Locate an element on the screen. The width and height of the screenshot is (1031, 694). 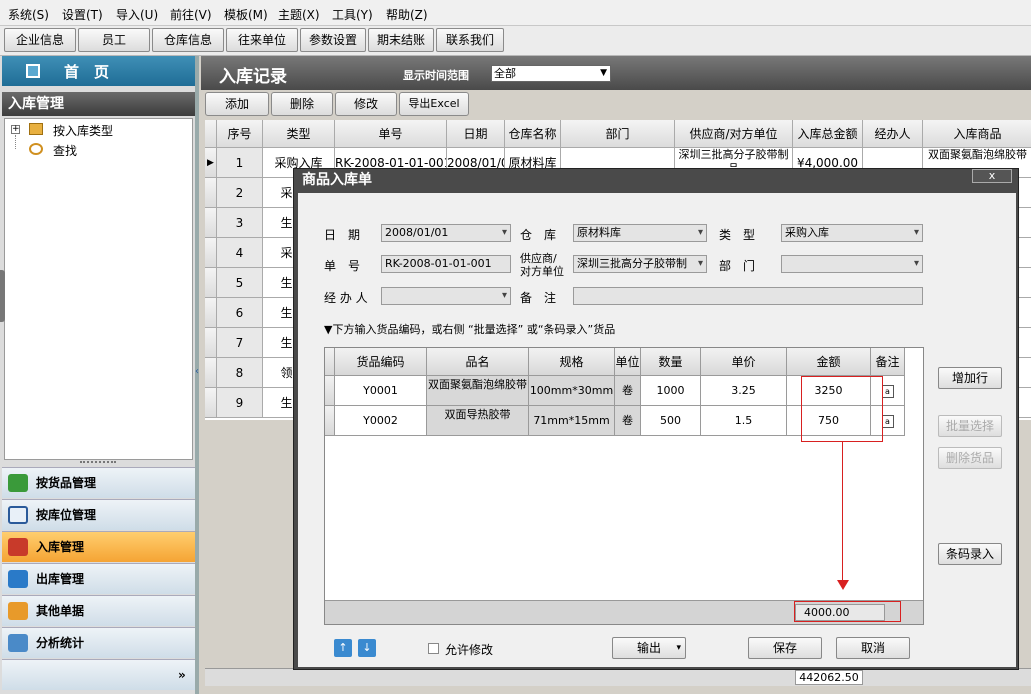
items-cell-col-price: 3.25 is located at coordinates (744, 391).